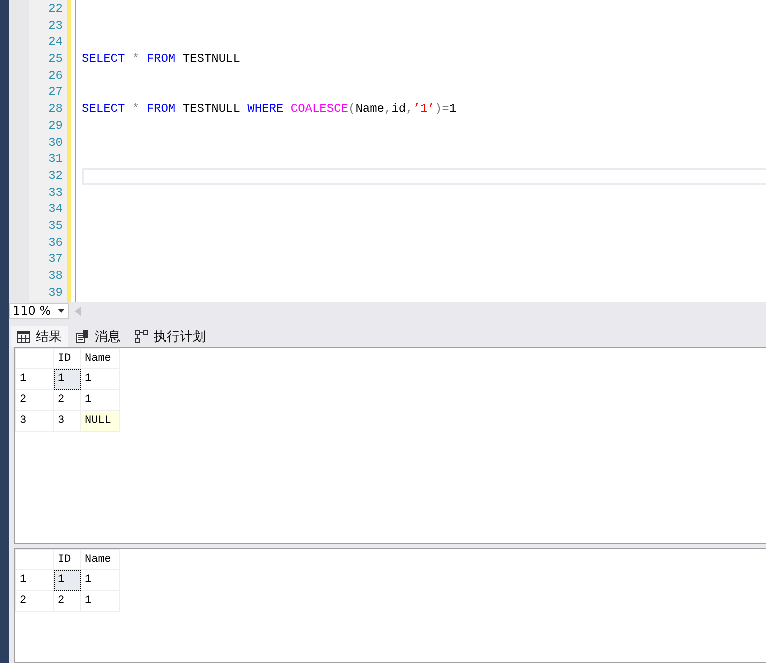  I want to click on line-number: 39, so click(56, 293).